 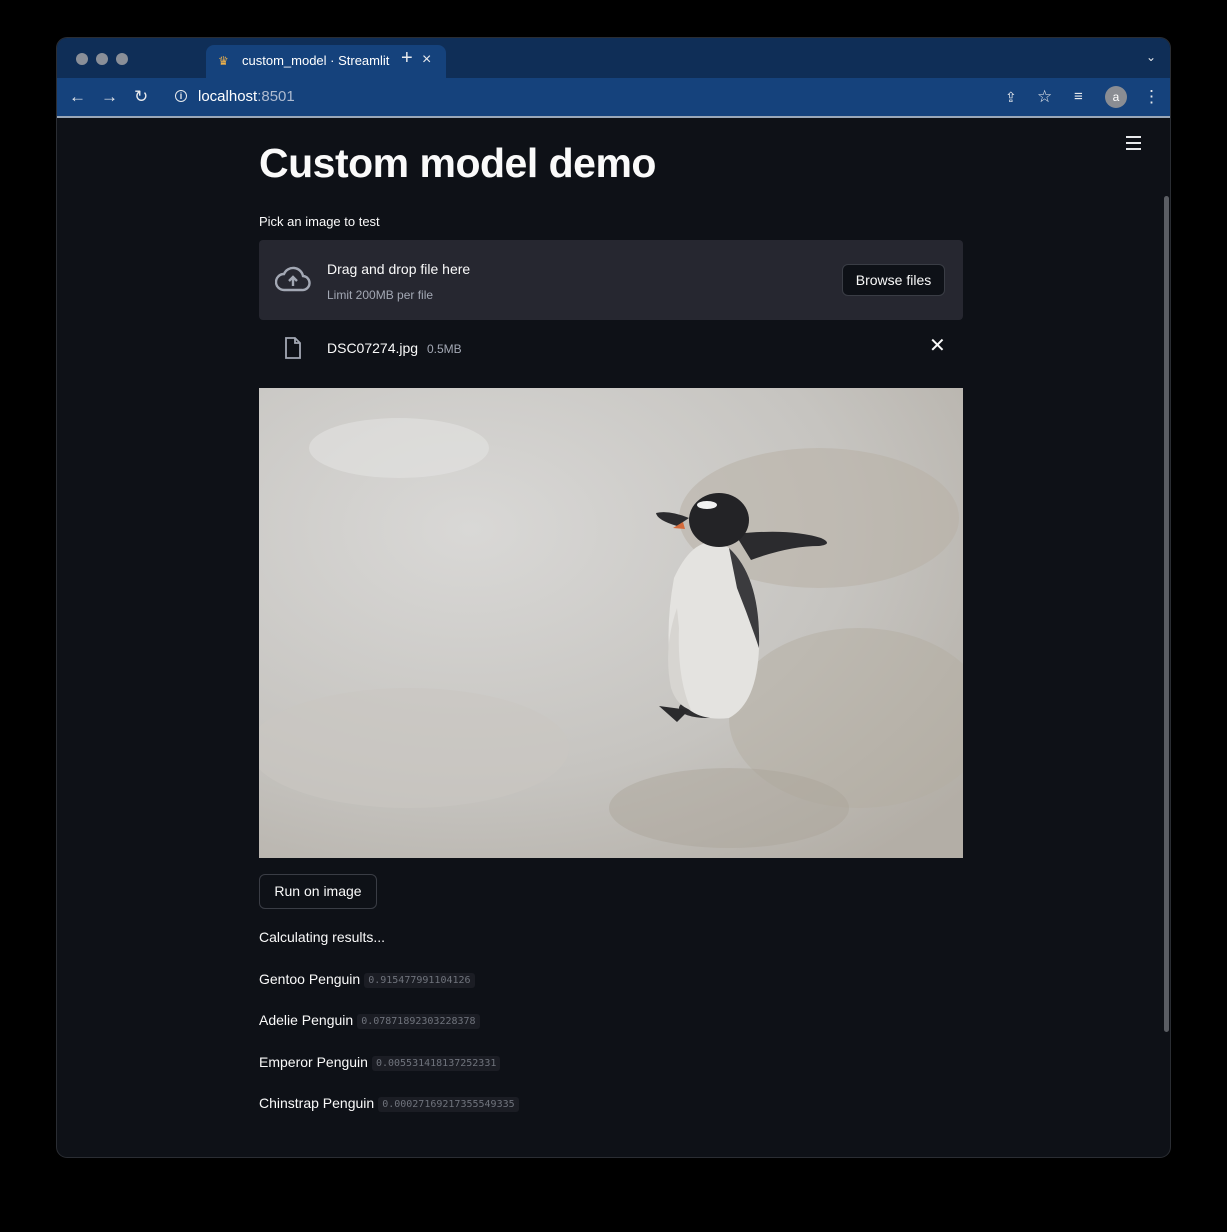 I want to click on reading-list-icon: ≡, so click(x=1078, y=97).